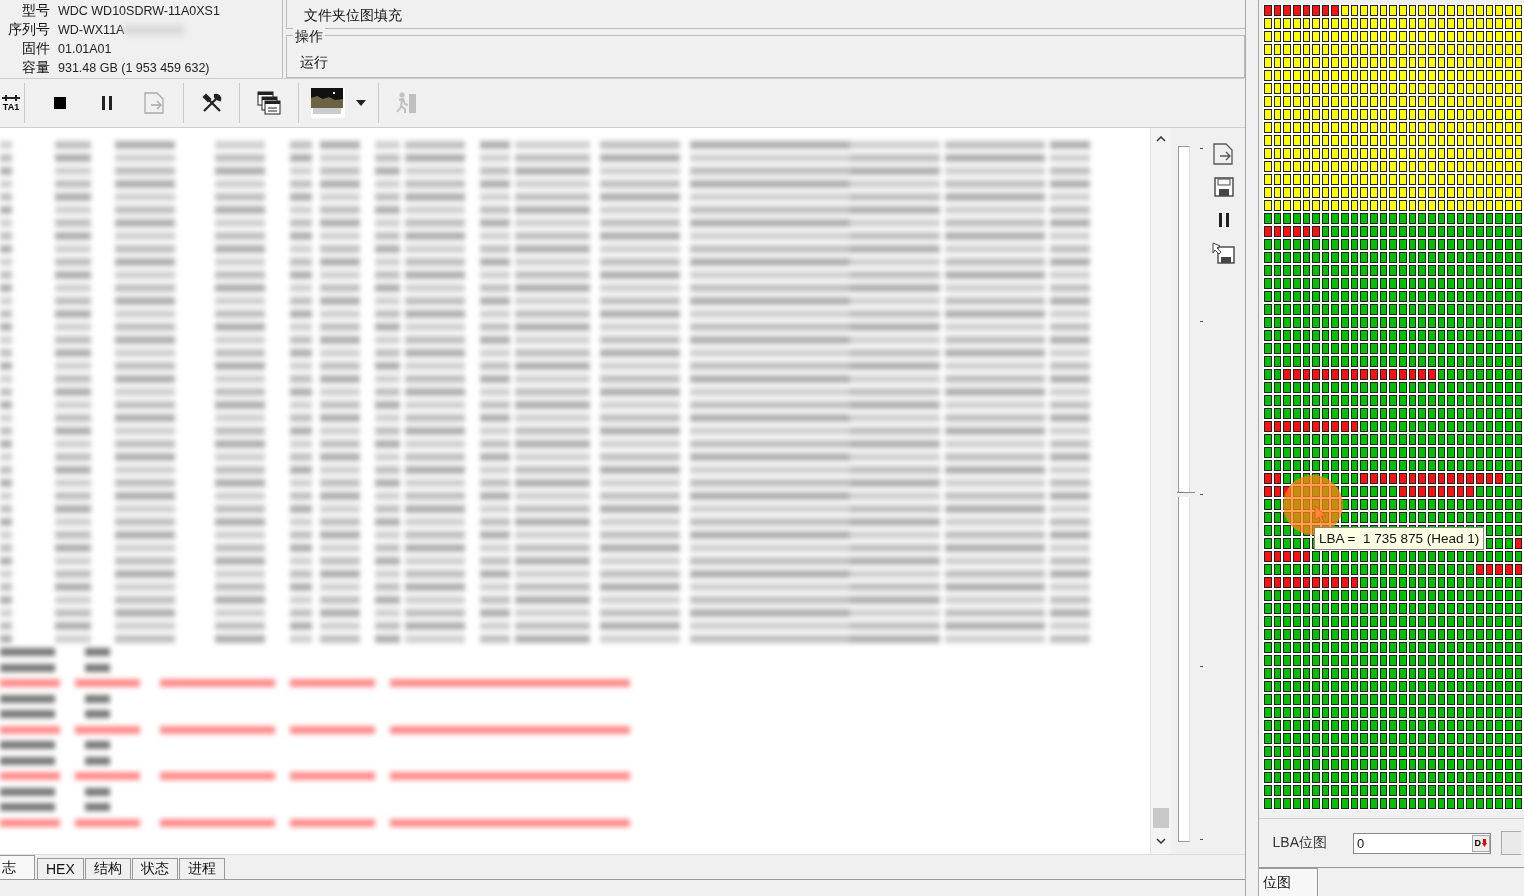 This screenshot has height=896, width=1524. What do you see at coordinates (35, 48) in the screenshot?
I see `info-label: 固件` at bounding box center [35, 48].